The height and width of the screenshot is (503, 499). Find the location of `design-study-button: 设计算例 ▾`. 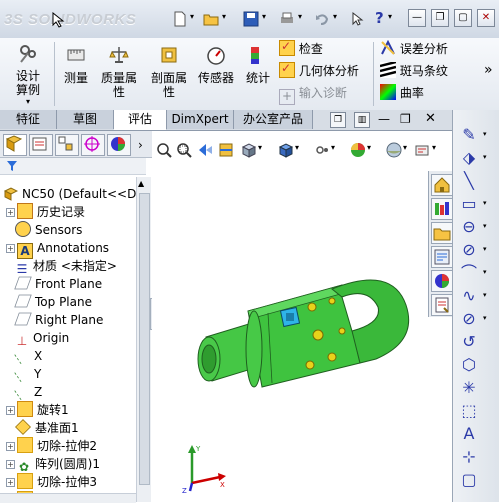

design-study-button: 设计算例 ▾ is located at coordinates (28, 74).